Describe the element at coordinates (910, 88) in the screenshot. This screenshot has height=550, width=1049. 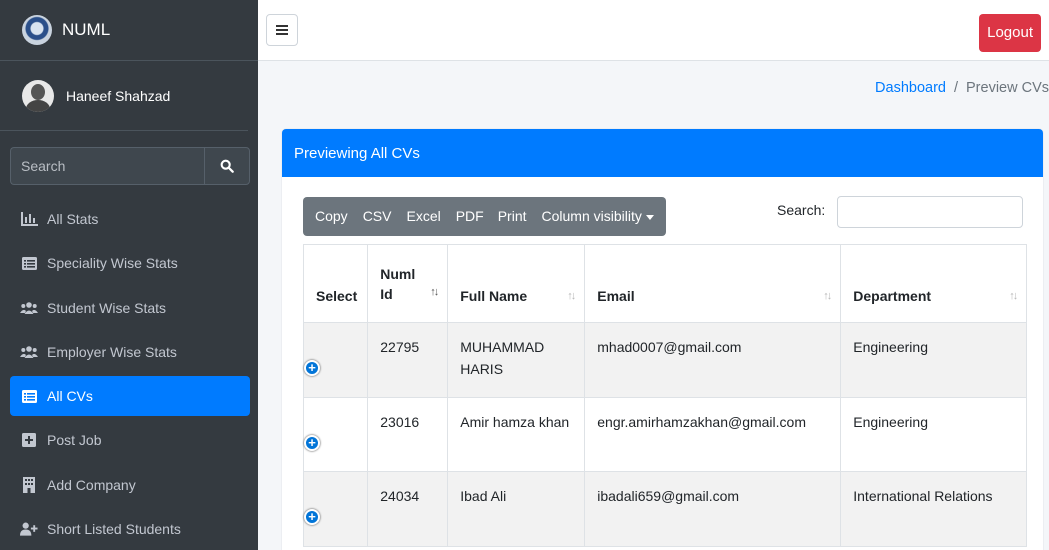
I see `breadcrumb-dashboard-link: Dashboard` at that location.